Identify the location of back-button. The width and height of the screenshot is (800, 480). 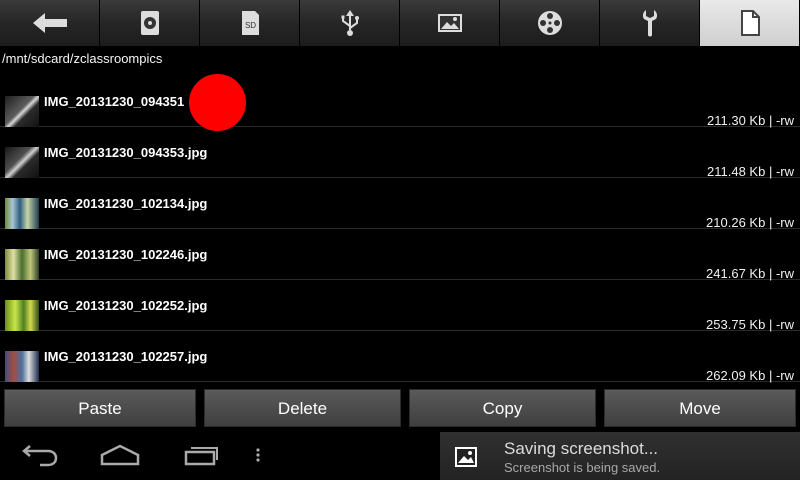
(50, 23).